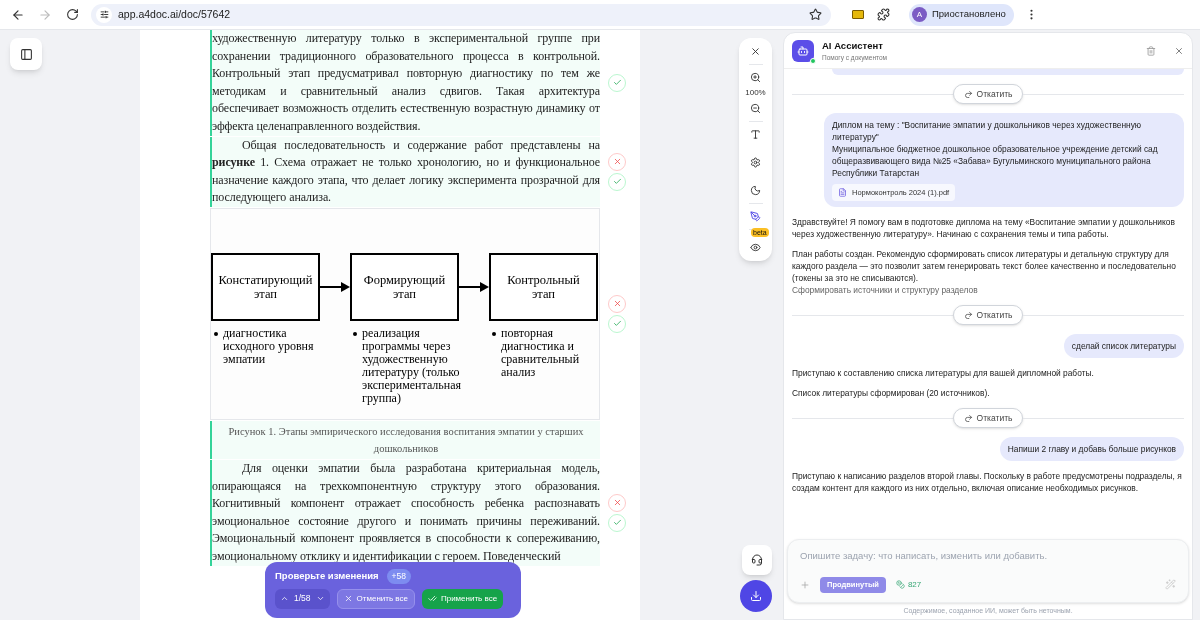 The image size is (1200, 620). I want to click on change-position: 1/58, so click(302, 599).